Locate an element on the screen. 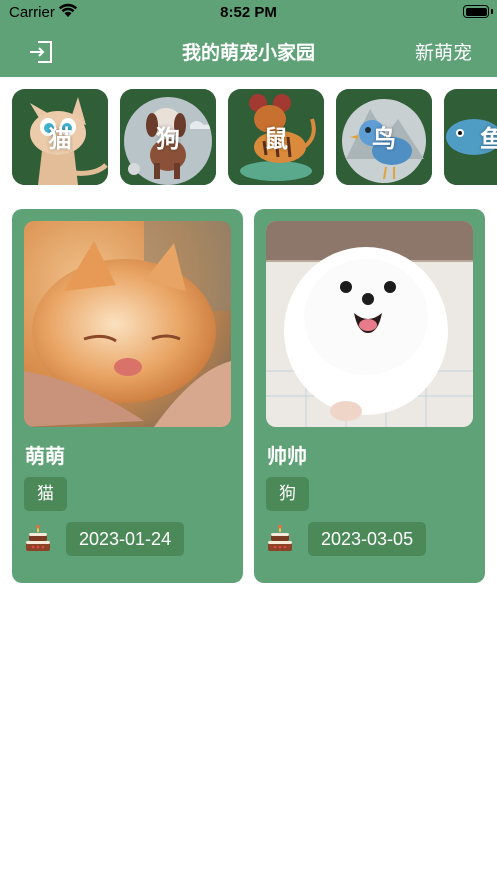 The width and height of the screenshot is (497, 883). category-label: 猫 is located at coordinates (60, 139).